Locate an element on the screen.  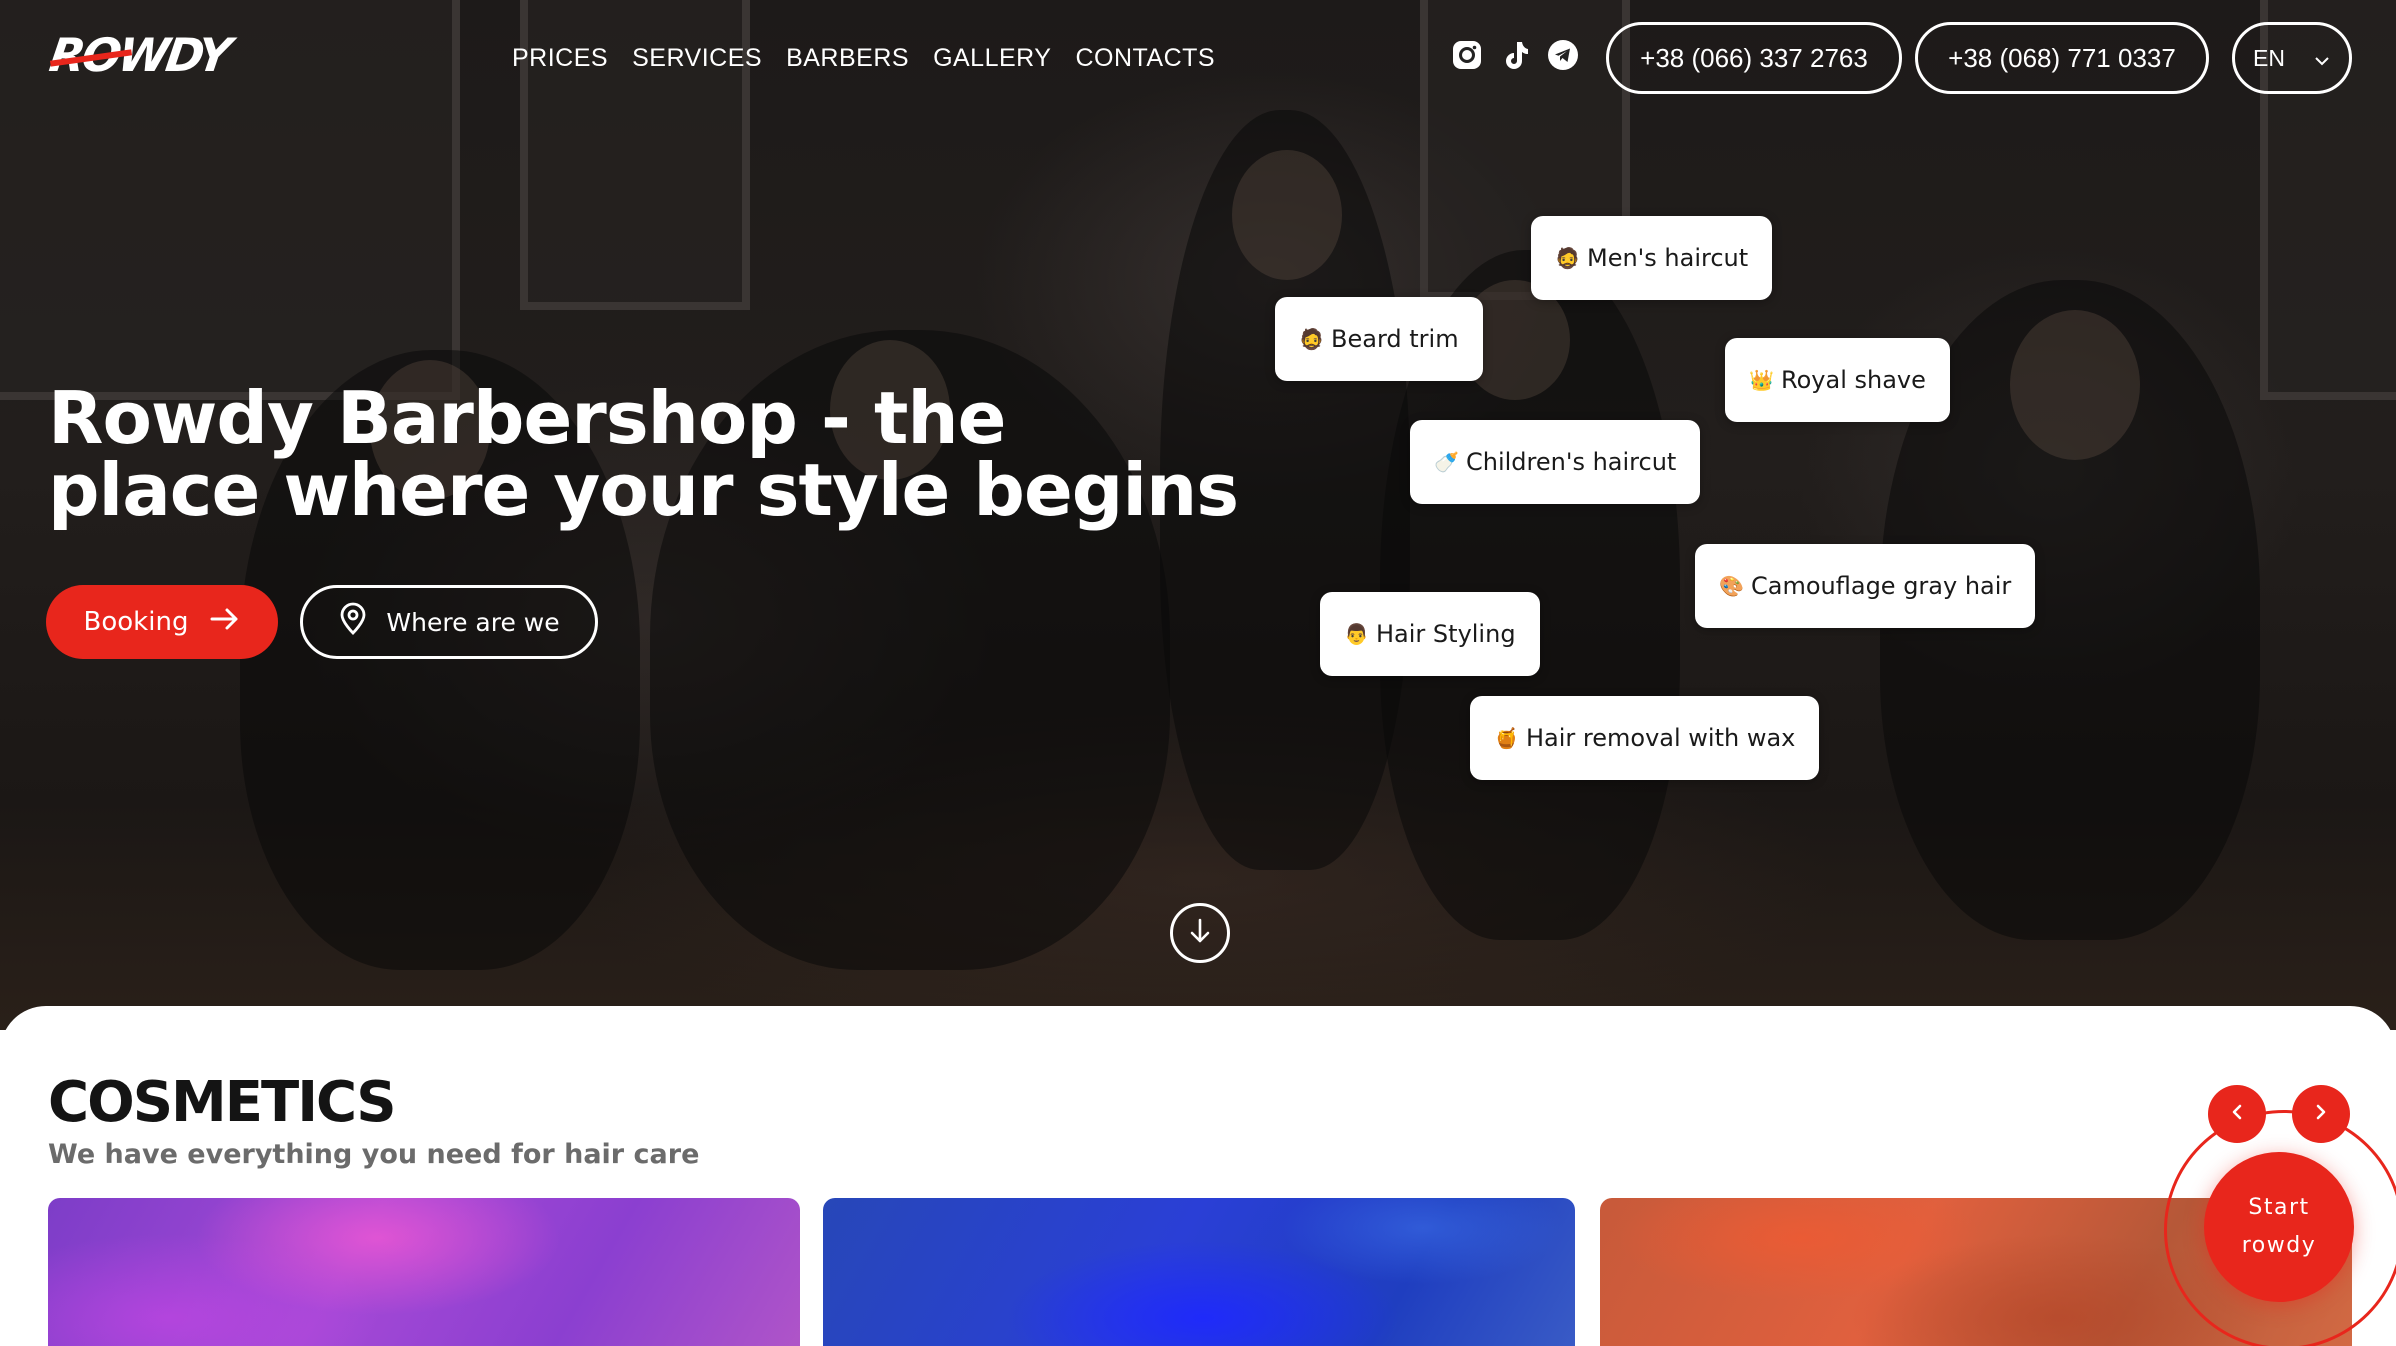
start-line1: Start is located at coordinates (2279, 1207).